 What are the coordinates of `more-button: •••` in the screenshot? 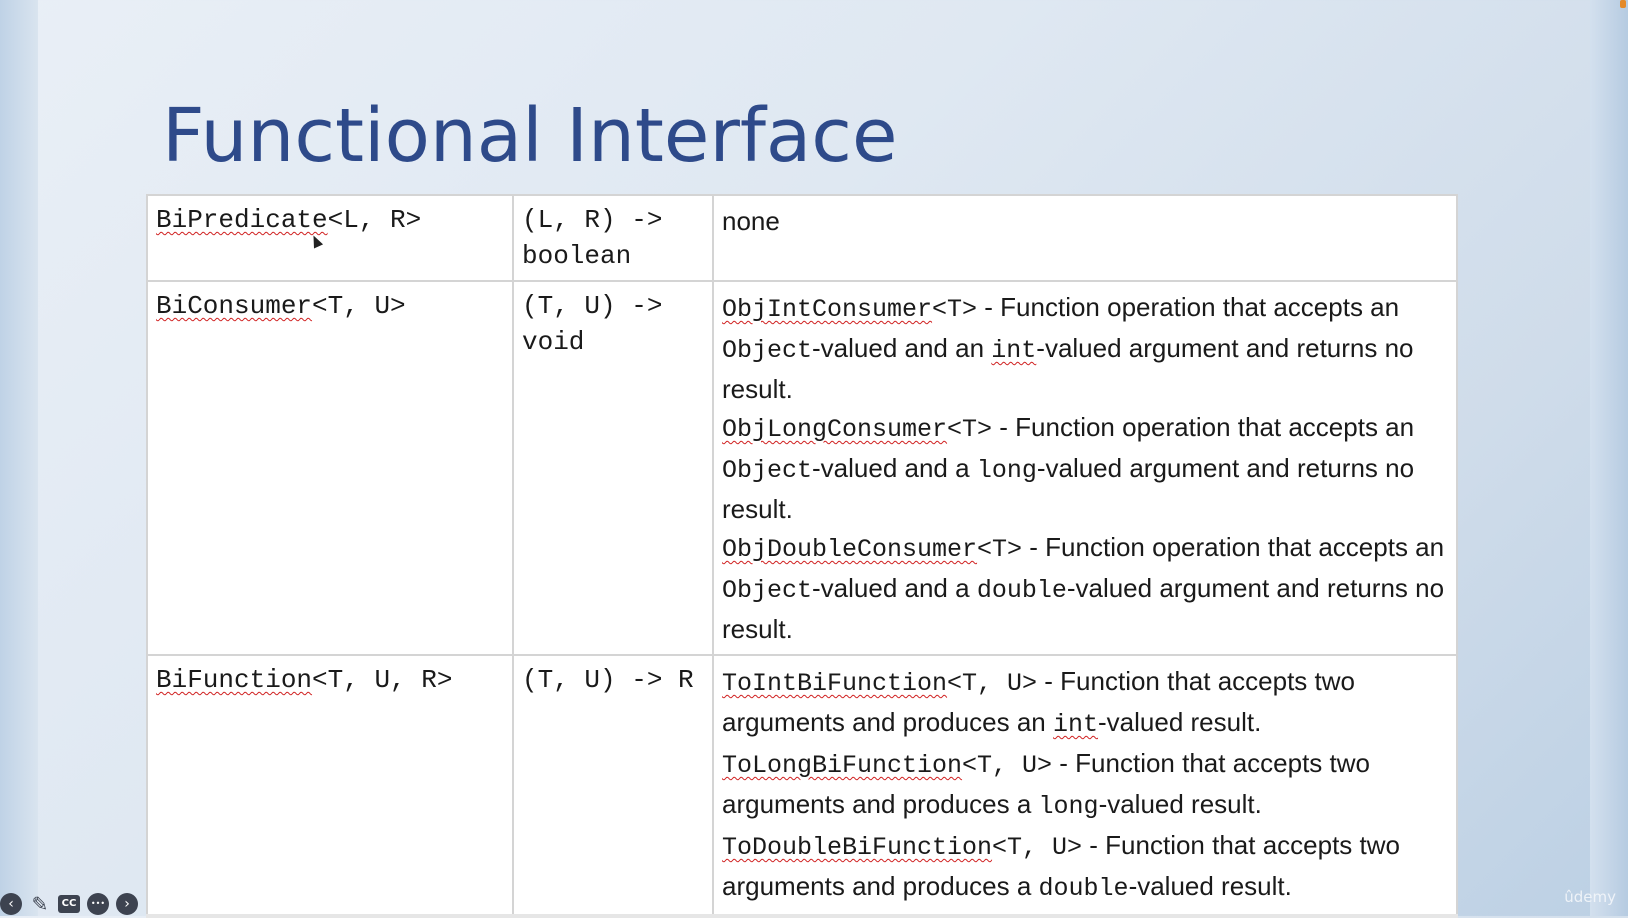 It's located at (98, 904).